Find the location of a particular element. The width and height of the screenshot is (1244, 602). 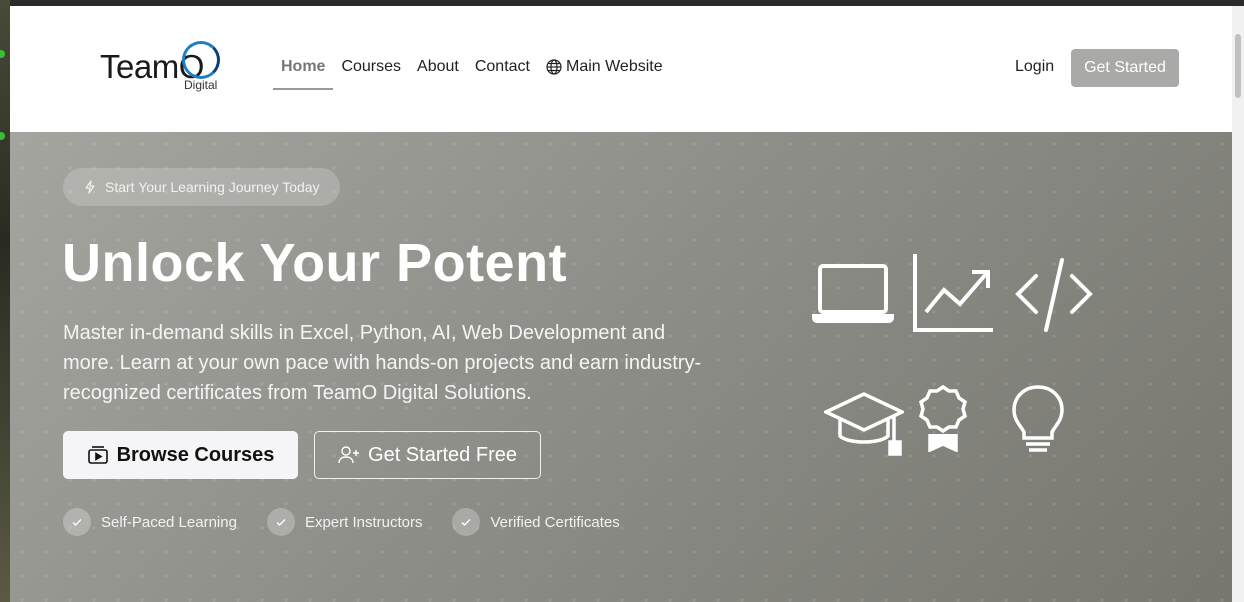

nav-home: Home is located at coordinates (303, 71).